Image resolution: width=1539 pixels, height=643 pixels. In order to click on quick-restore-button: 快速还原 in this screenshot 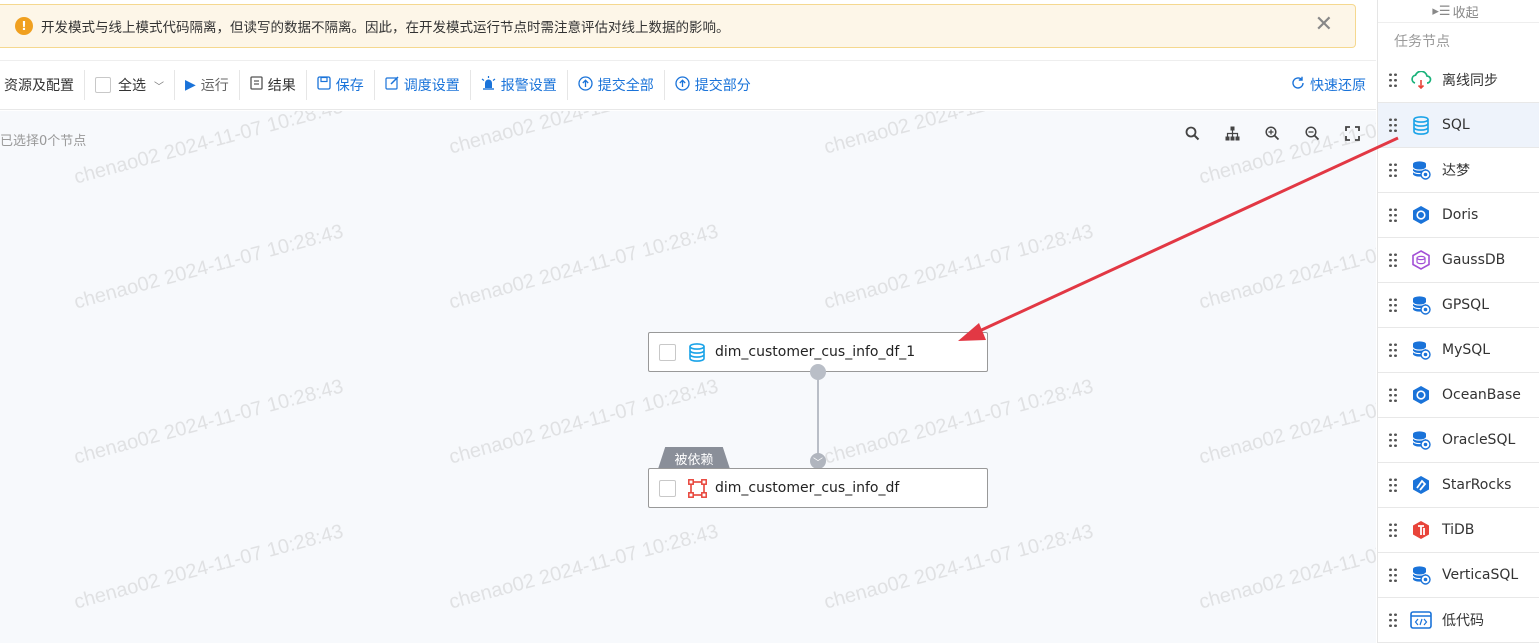, I will do `click(1328, 85)`.